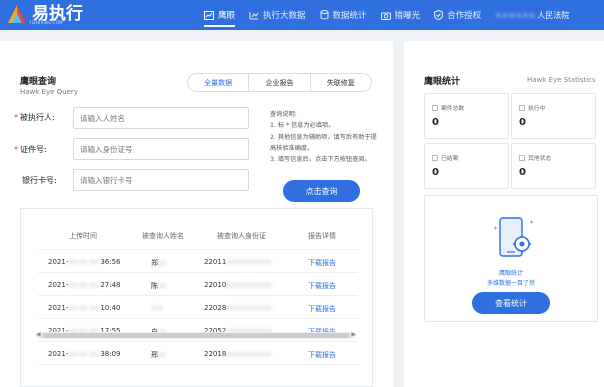 This screenshot has width=604, height=387. I want to click on stat-card-other-status: 其他状态 0, so click(553, 166).